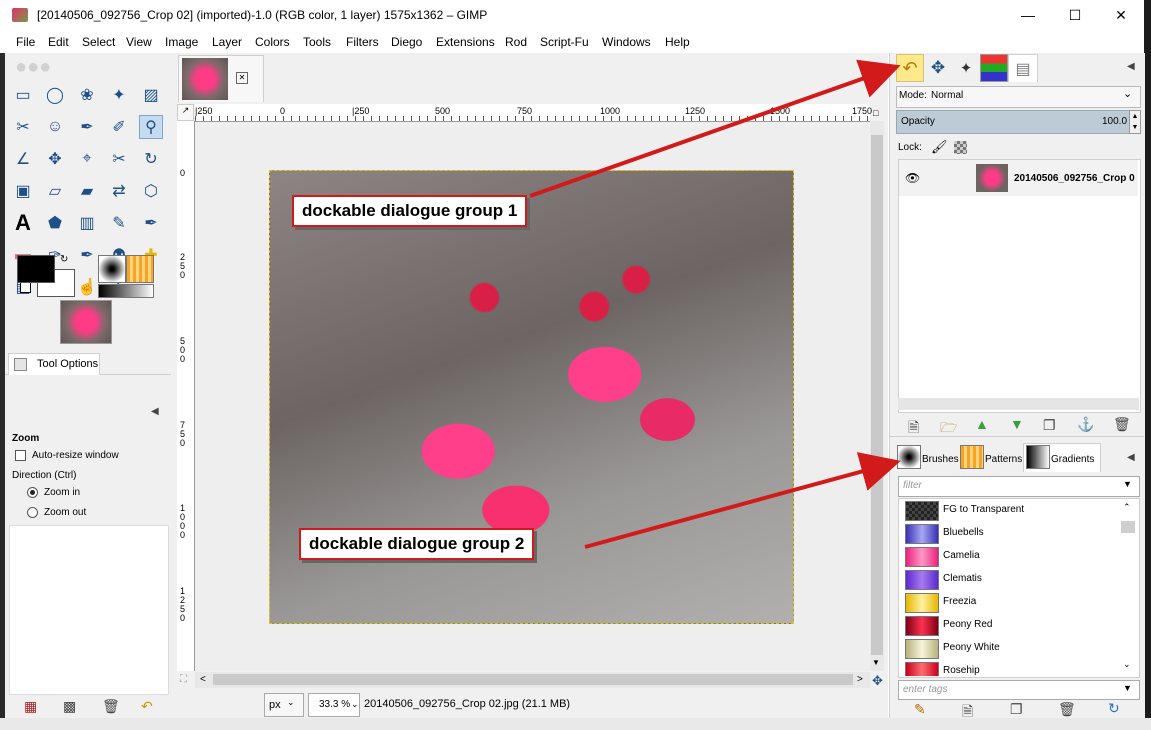 This screenshot has width=1151, height=730. What do you see at coordinates (715, 128) in the screenshot?
I see `arrow-to-group1` at bounding box center [715, 128].